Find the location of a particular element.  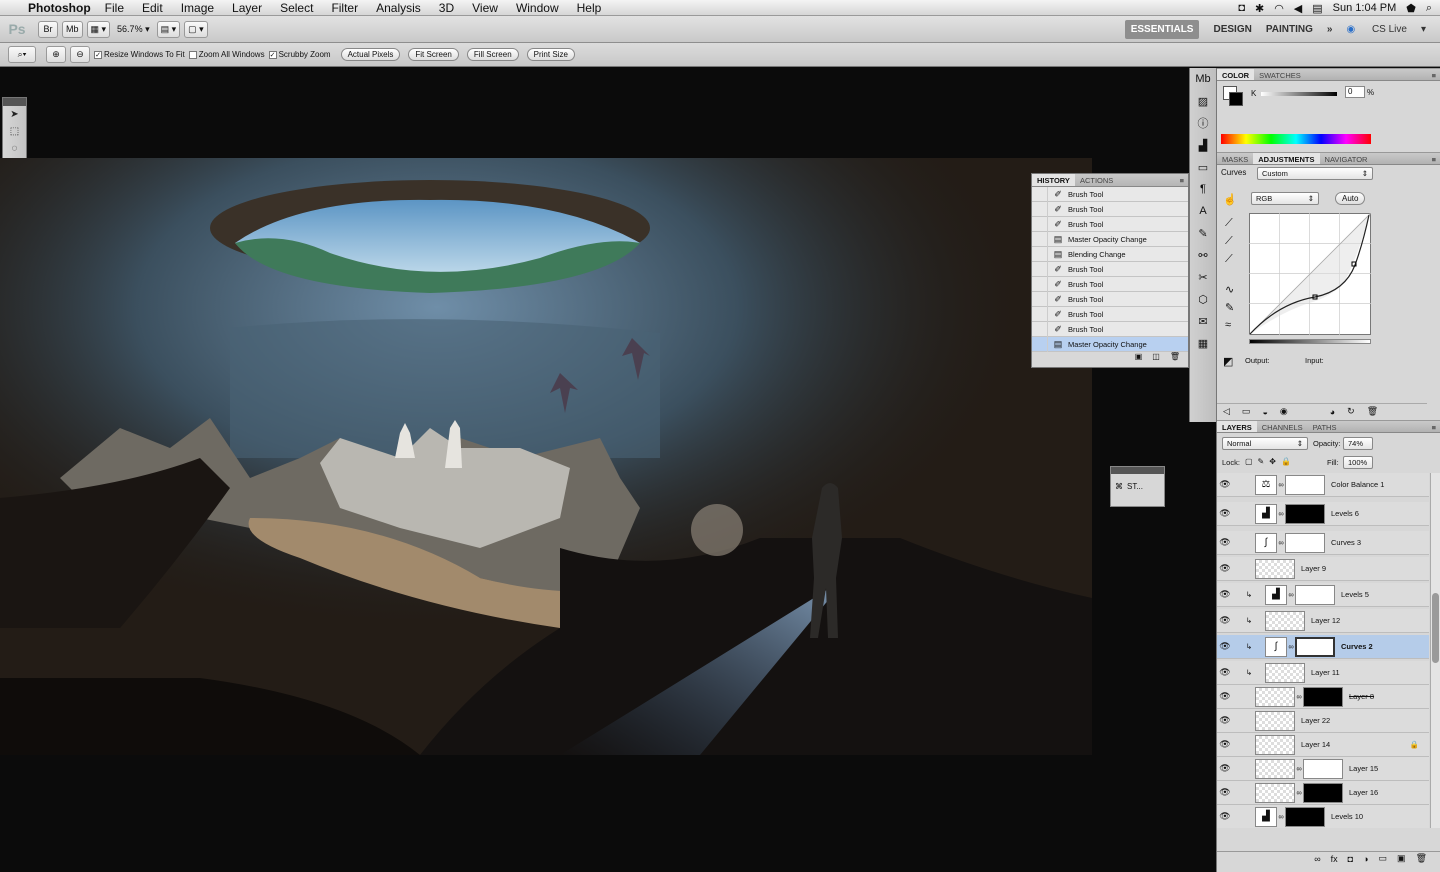

wifi-icon: ◠ is located at coordinates (1279, 8).